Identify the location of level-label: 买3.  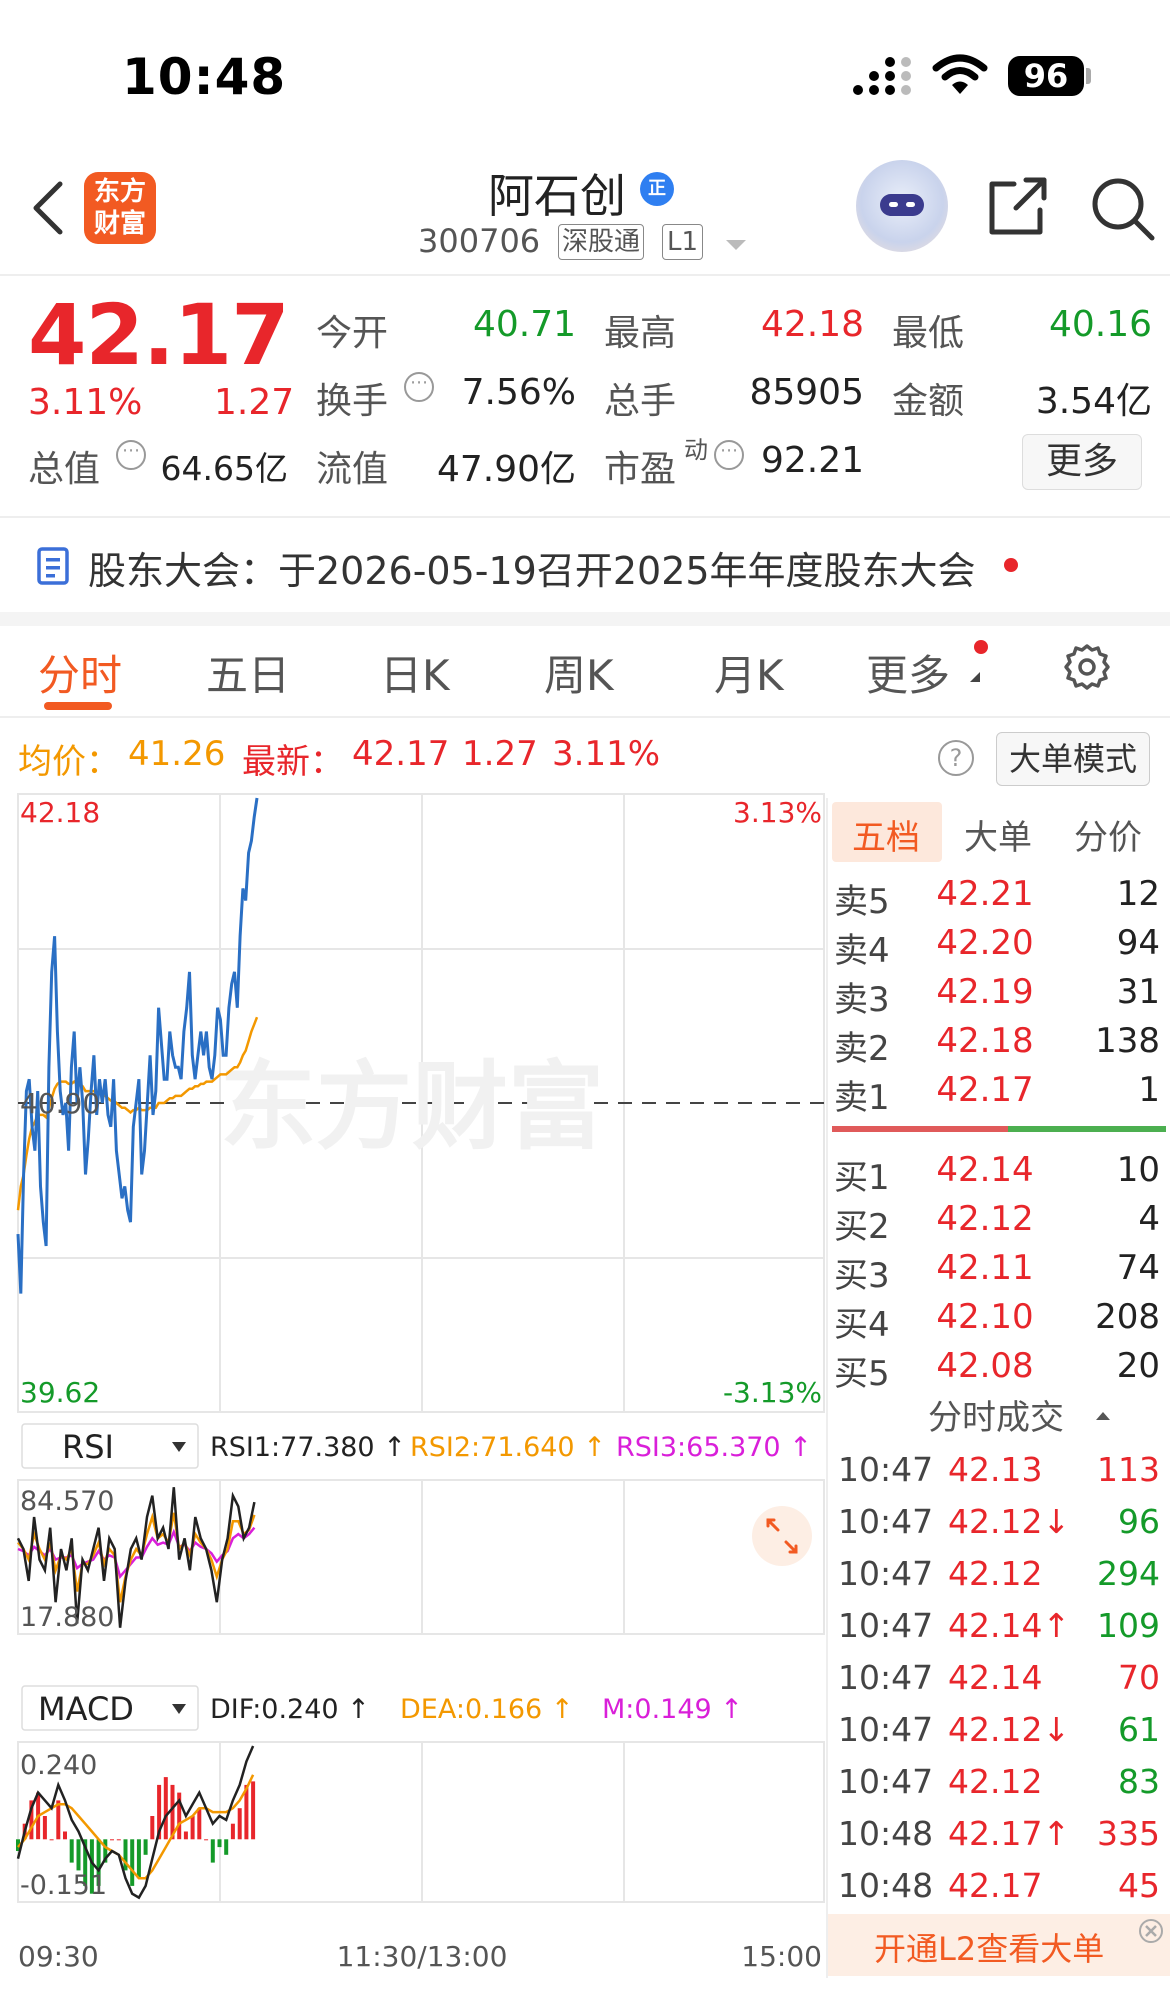
(862, 1276).